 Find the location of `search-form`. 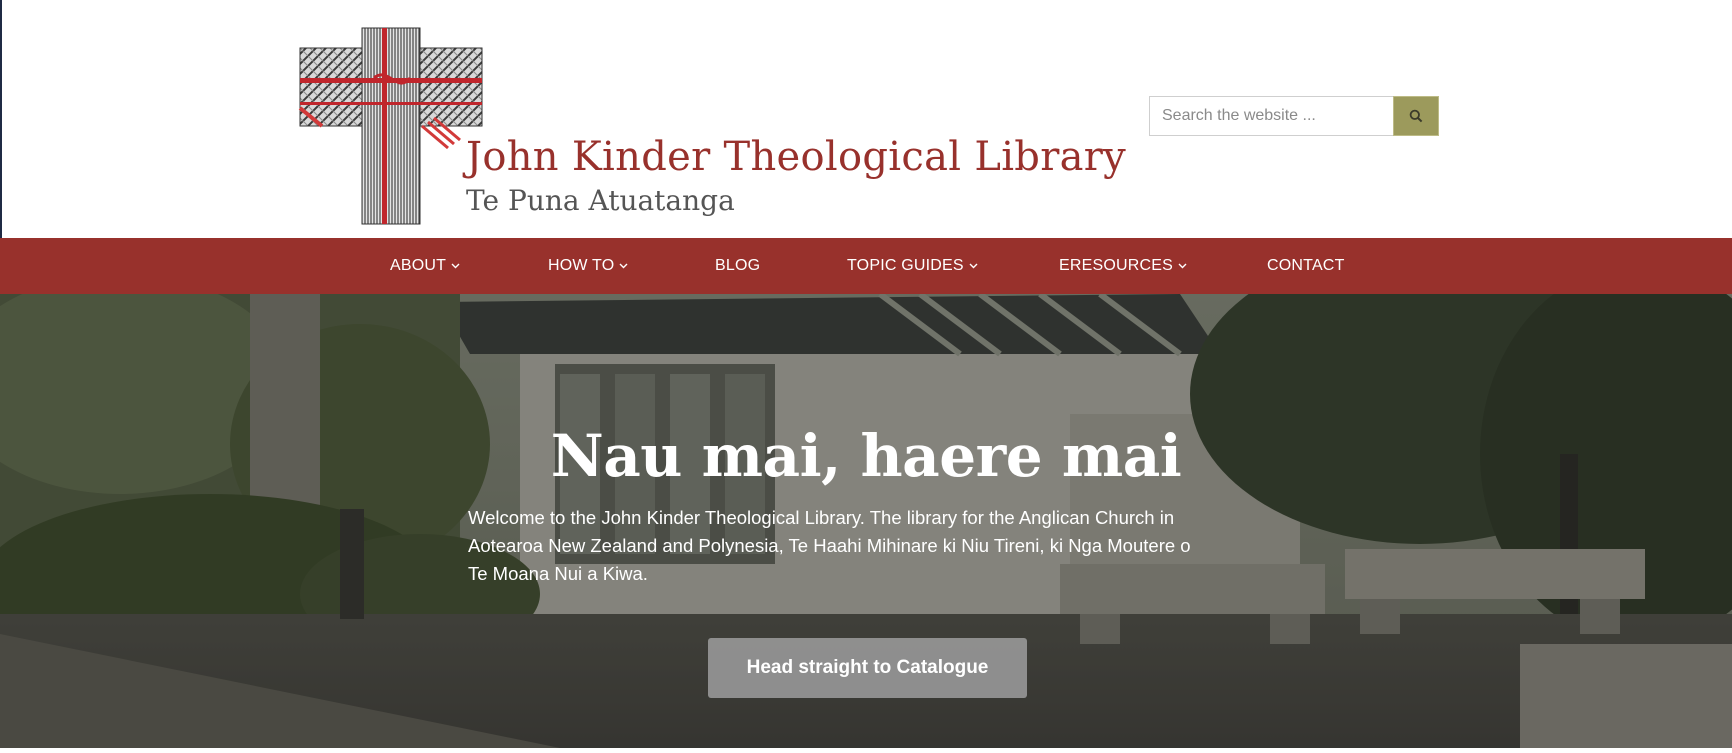

search-form is located at coordinates (1294, 116).